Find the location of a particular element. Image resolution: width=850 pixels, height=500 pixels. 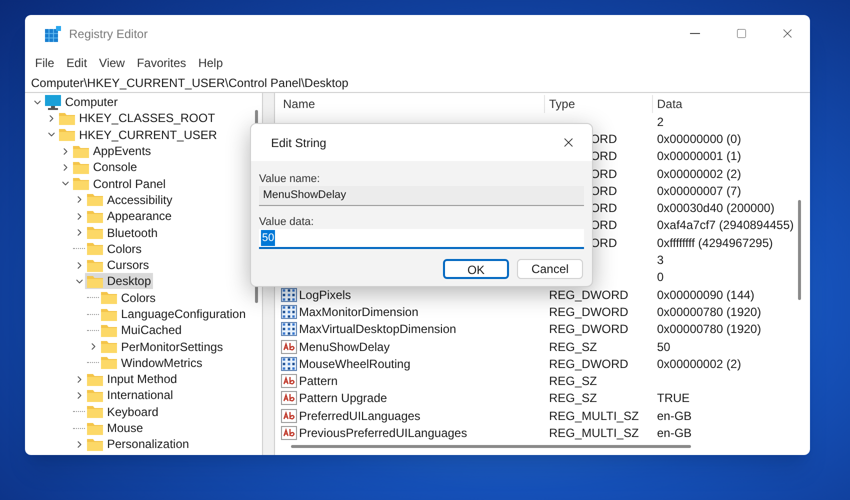

tree-item-label: Console is located at coordinates (115, 167).